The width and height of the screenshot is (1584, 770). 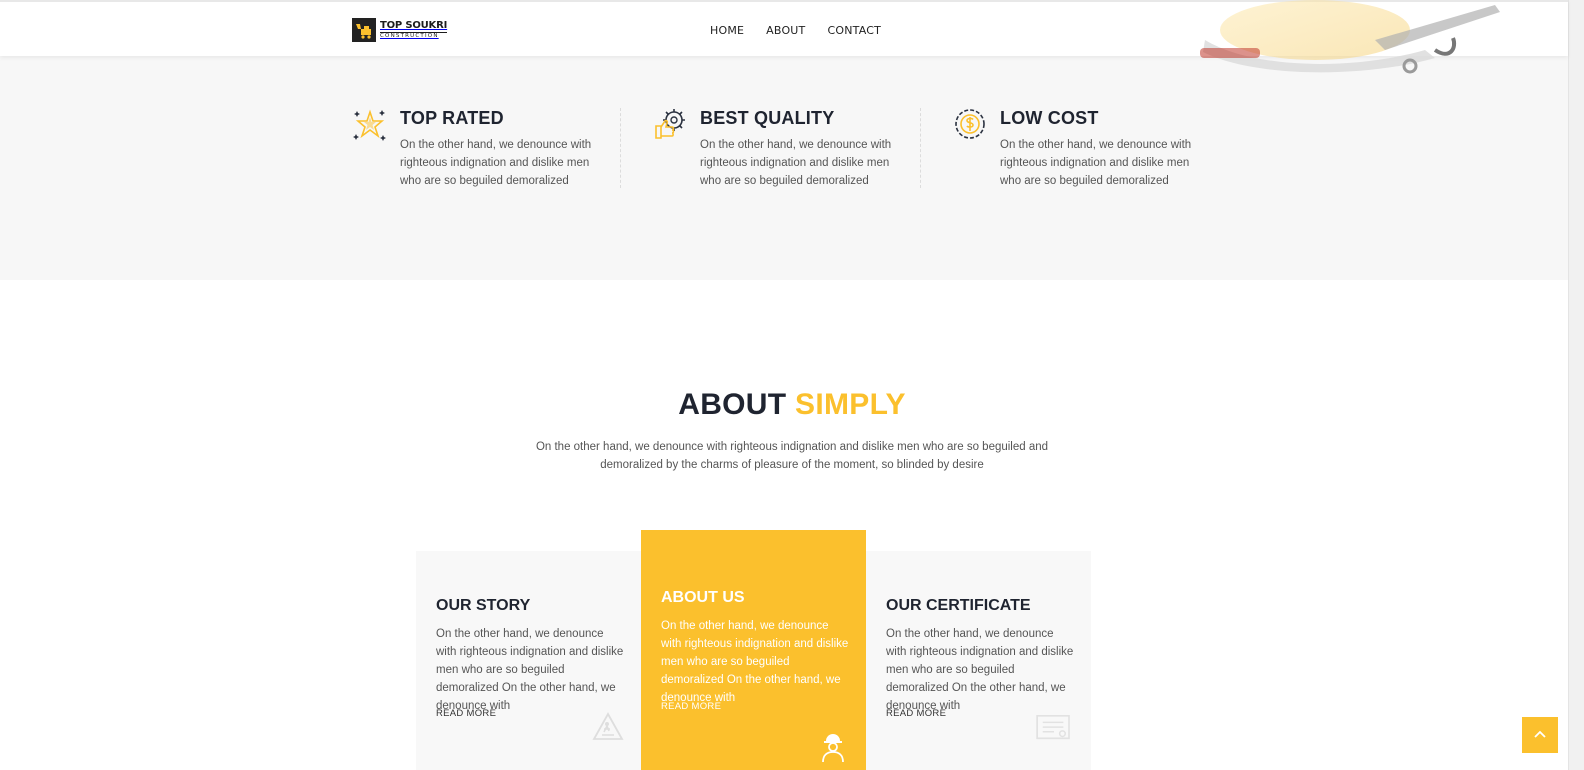 What do you see at coordinates (1053, 727) in the screenshot?
I see `certificate-icon` at bounding box center [1053, 727].